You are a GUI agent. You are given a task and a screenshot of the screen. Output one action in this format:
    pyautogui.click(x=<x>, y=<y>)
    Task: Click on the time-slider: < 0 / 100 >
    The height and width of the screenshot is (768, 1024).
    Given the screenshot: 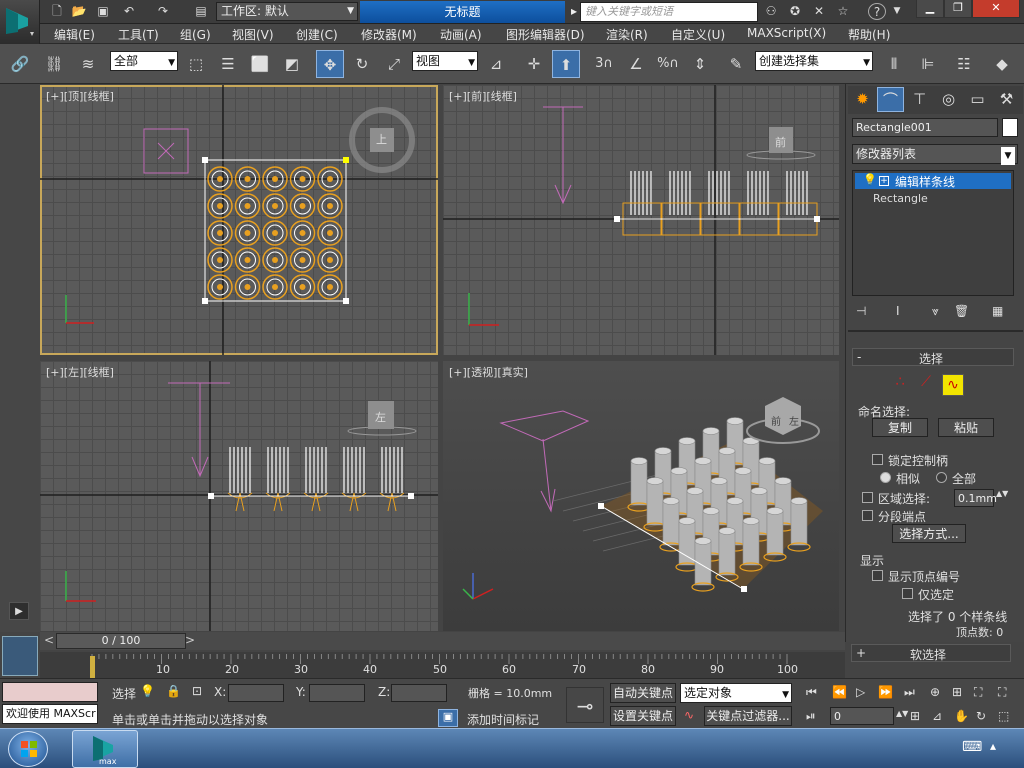 What is the action you would take?
    pyautogui.click(x=442, y=641)
    